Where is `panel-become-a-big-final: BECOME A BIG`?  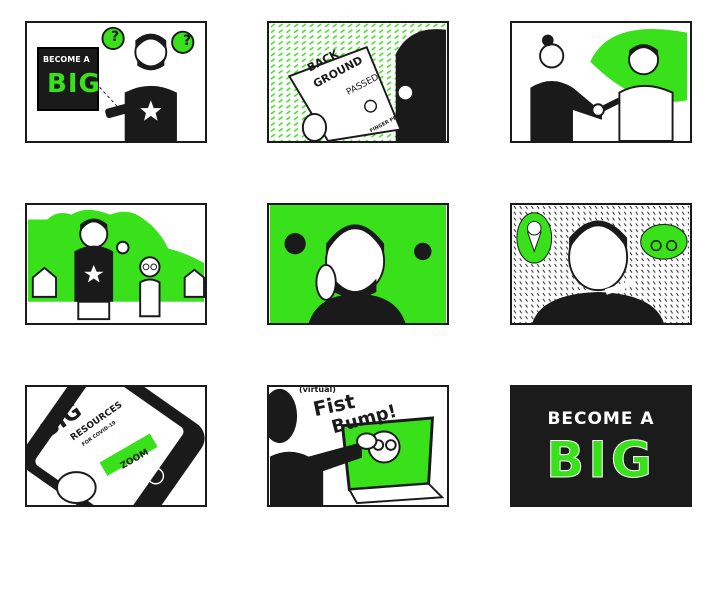 panel-become-a-big-final: BECOME A BIG is located at coordinates (601, 446).